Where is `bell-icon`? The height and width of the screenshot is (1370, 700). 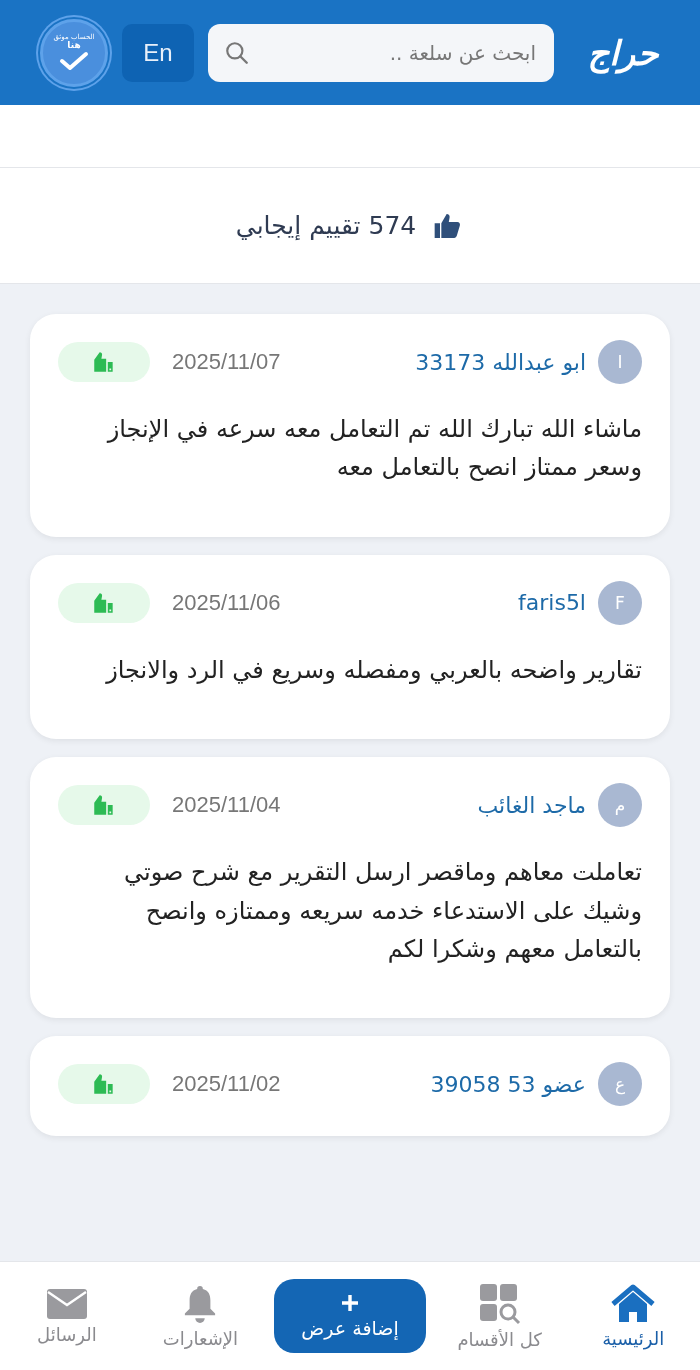 bell-icon is located at coordinates (200, 1303).